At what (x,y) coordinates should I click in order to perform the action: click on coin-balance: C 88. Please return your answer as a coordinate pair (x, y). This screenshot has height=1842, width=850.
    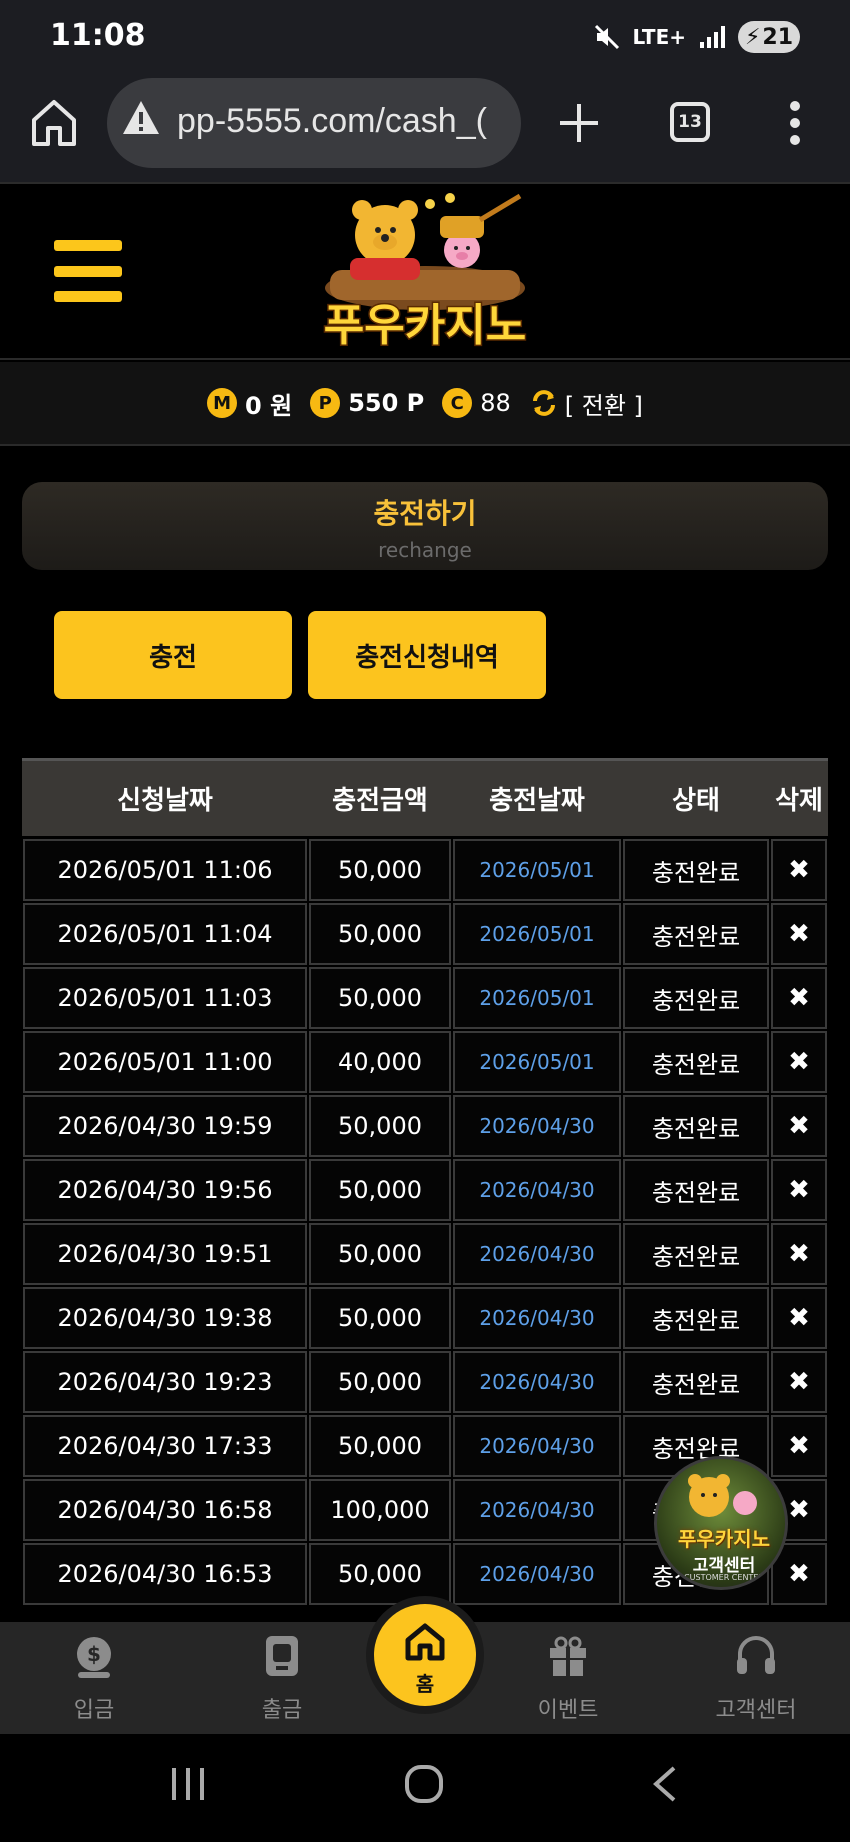
    Looking at the image, I should click on (476, 403).